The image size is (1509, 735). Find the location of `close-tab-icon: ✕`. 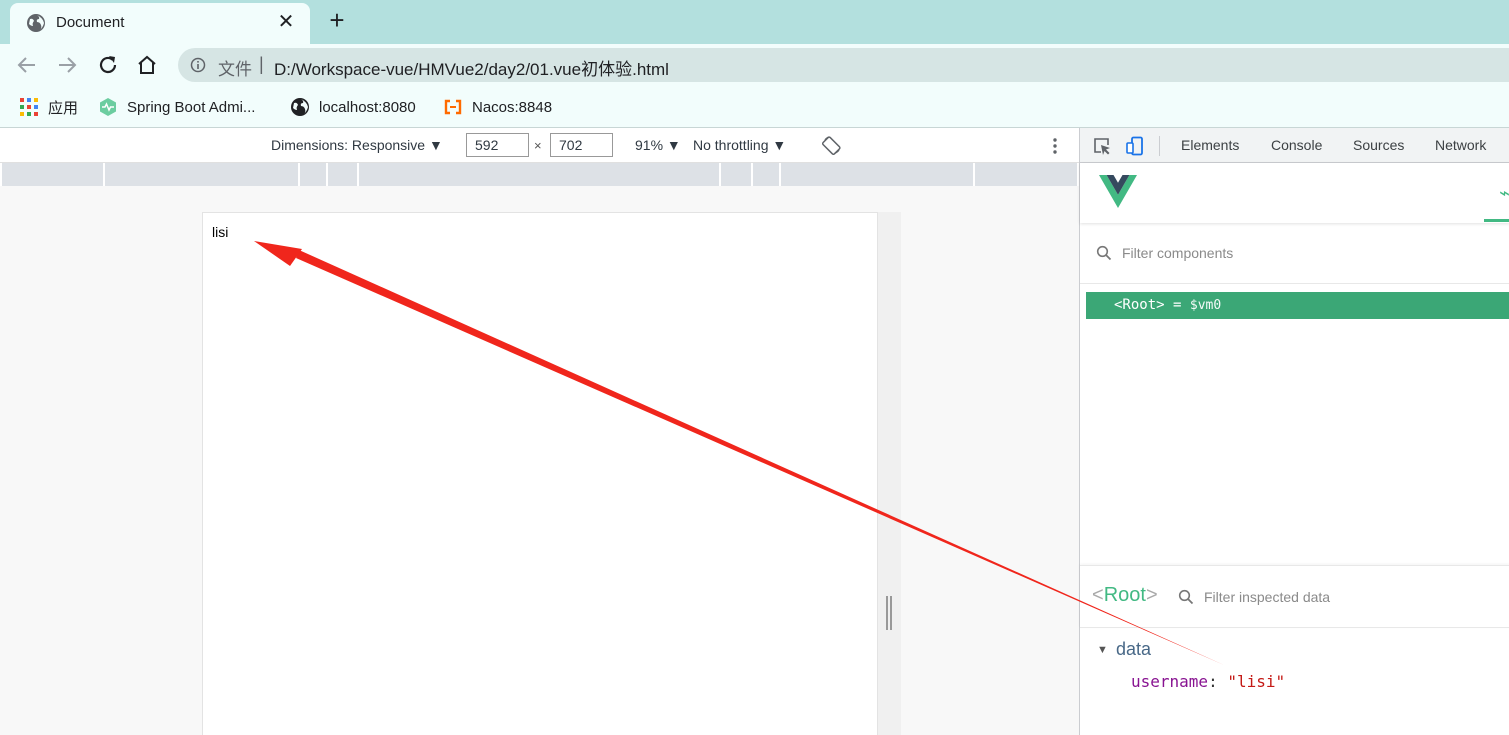

close-tab-icon: ✕ is located at coordinates (286, 22).